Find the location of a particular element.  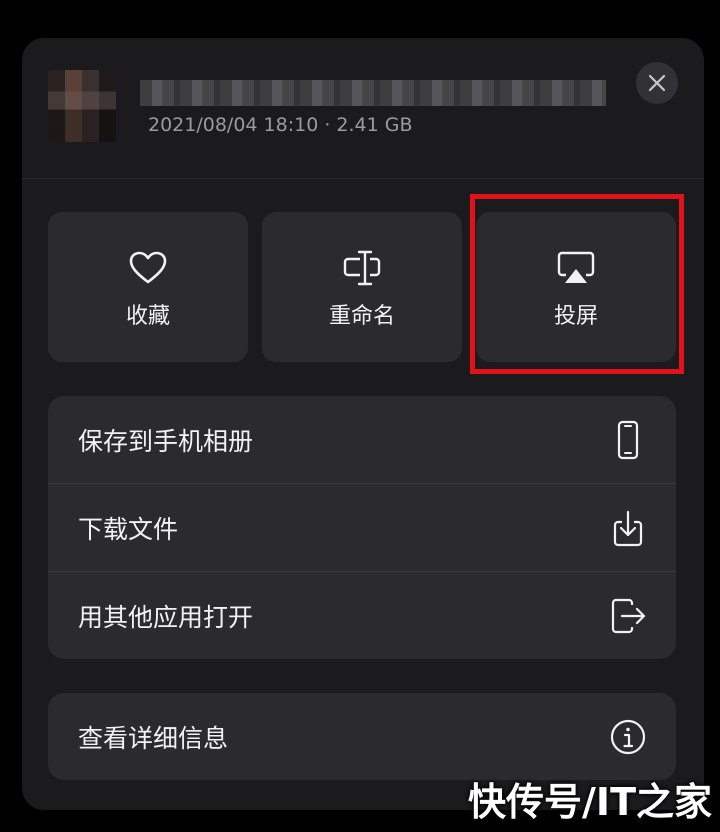

file-meta: 2021/08/04 18:10 · 2.41 GB is located at coordinates (280, 125).